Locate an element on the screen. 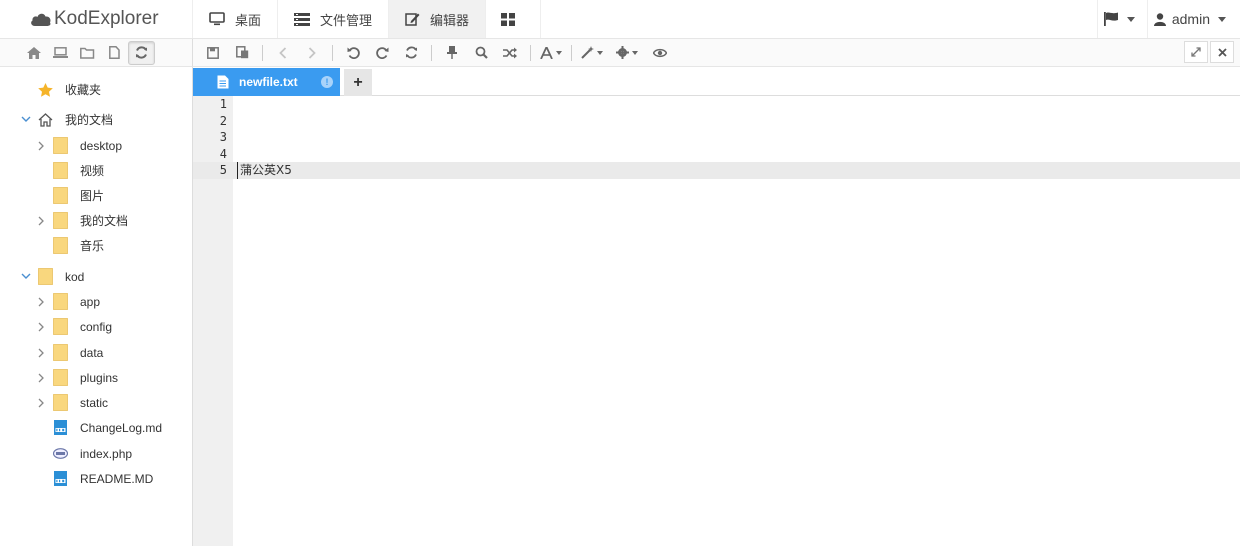  search-button is located at coordinates (481, 53).